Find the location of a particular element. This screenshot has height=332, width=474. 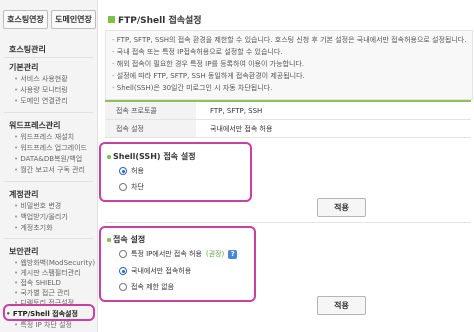

sidebar-item-service-usage: 서비스 사용현황 is located at coordinates (40, 79).